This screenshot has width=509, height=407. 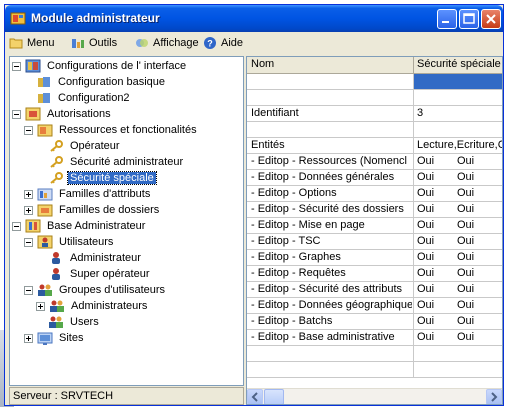 I want to click on cell-nom: Identifiant, so click(x=275, y=113).